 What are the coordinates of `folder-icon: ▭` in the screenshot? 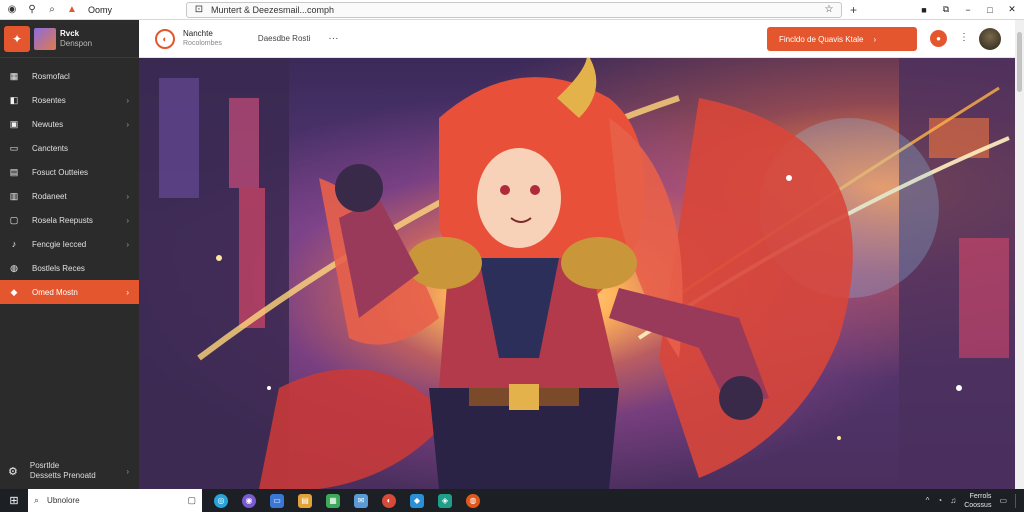 It's located at (14, 147).